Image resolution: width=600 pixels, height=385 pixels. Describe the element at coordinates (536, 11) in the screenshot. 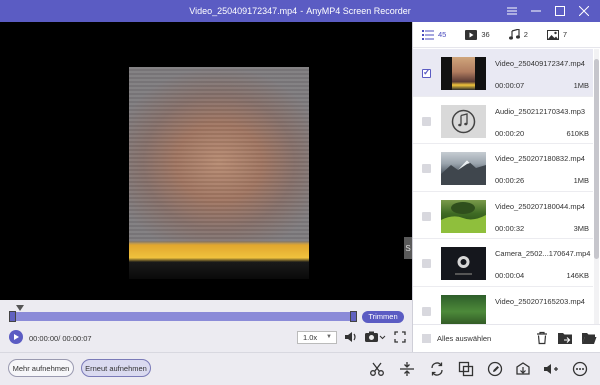

I see `minimize-icon` at that location.